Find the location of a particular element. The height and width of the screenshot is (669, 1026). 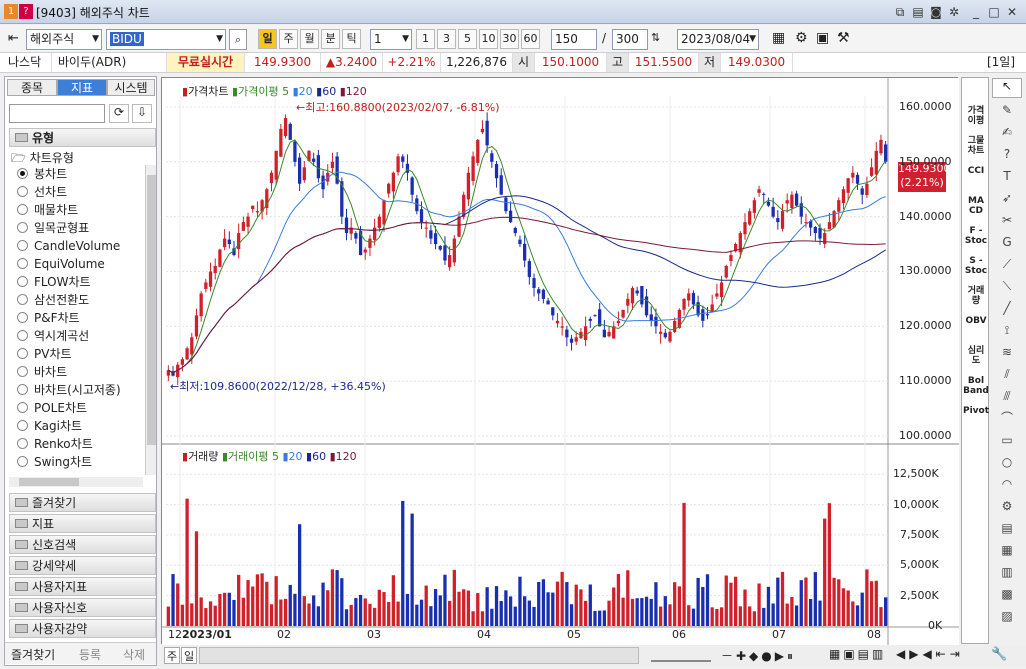

market-select: 해외주식 ▼ is located at coordinates (64, 39).